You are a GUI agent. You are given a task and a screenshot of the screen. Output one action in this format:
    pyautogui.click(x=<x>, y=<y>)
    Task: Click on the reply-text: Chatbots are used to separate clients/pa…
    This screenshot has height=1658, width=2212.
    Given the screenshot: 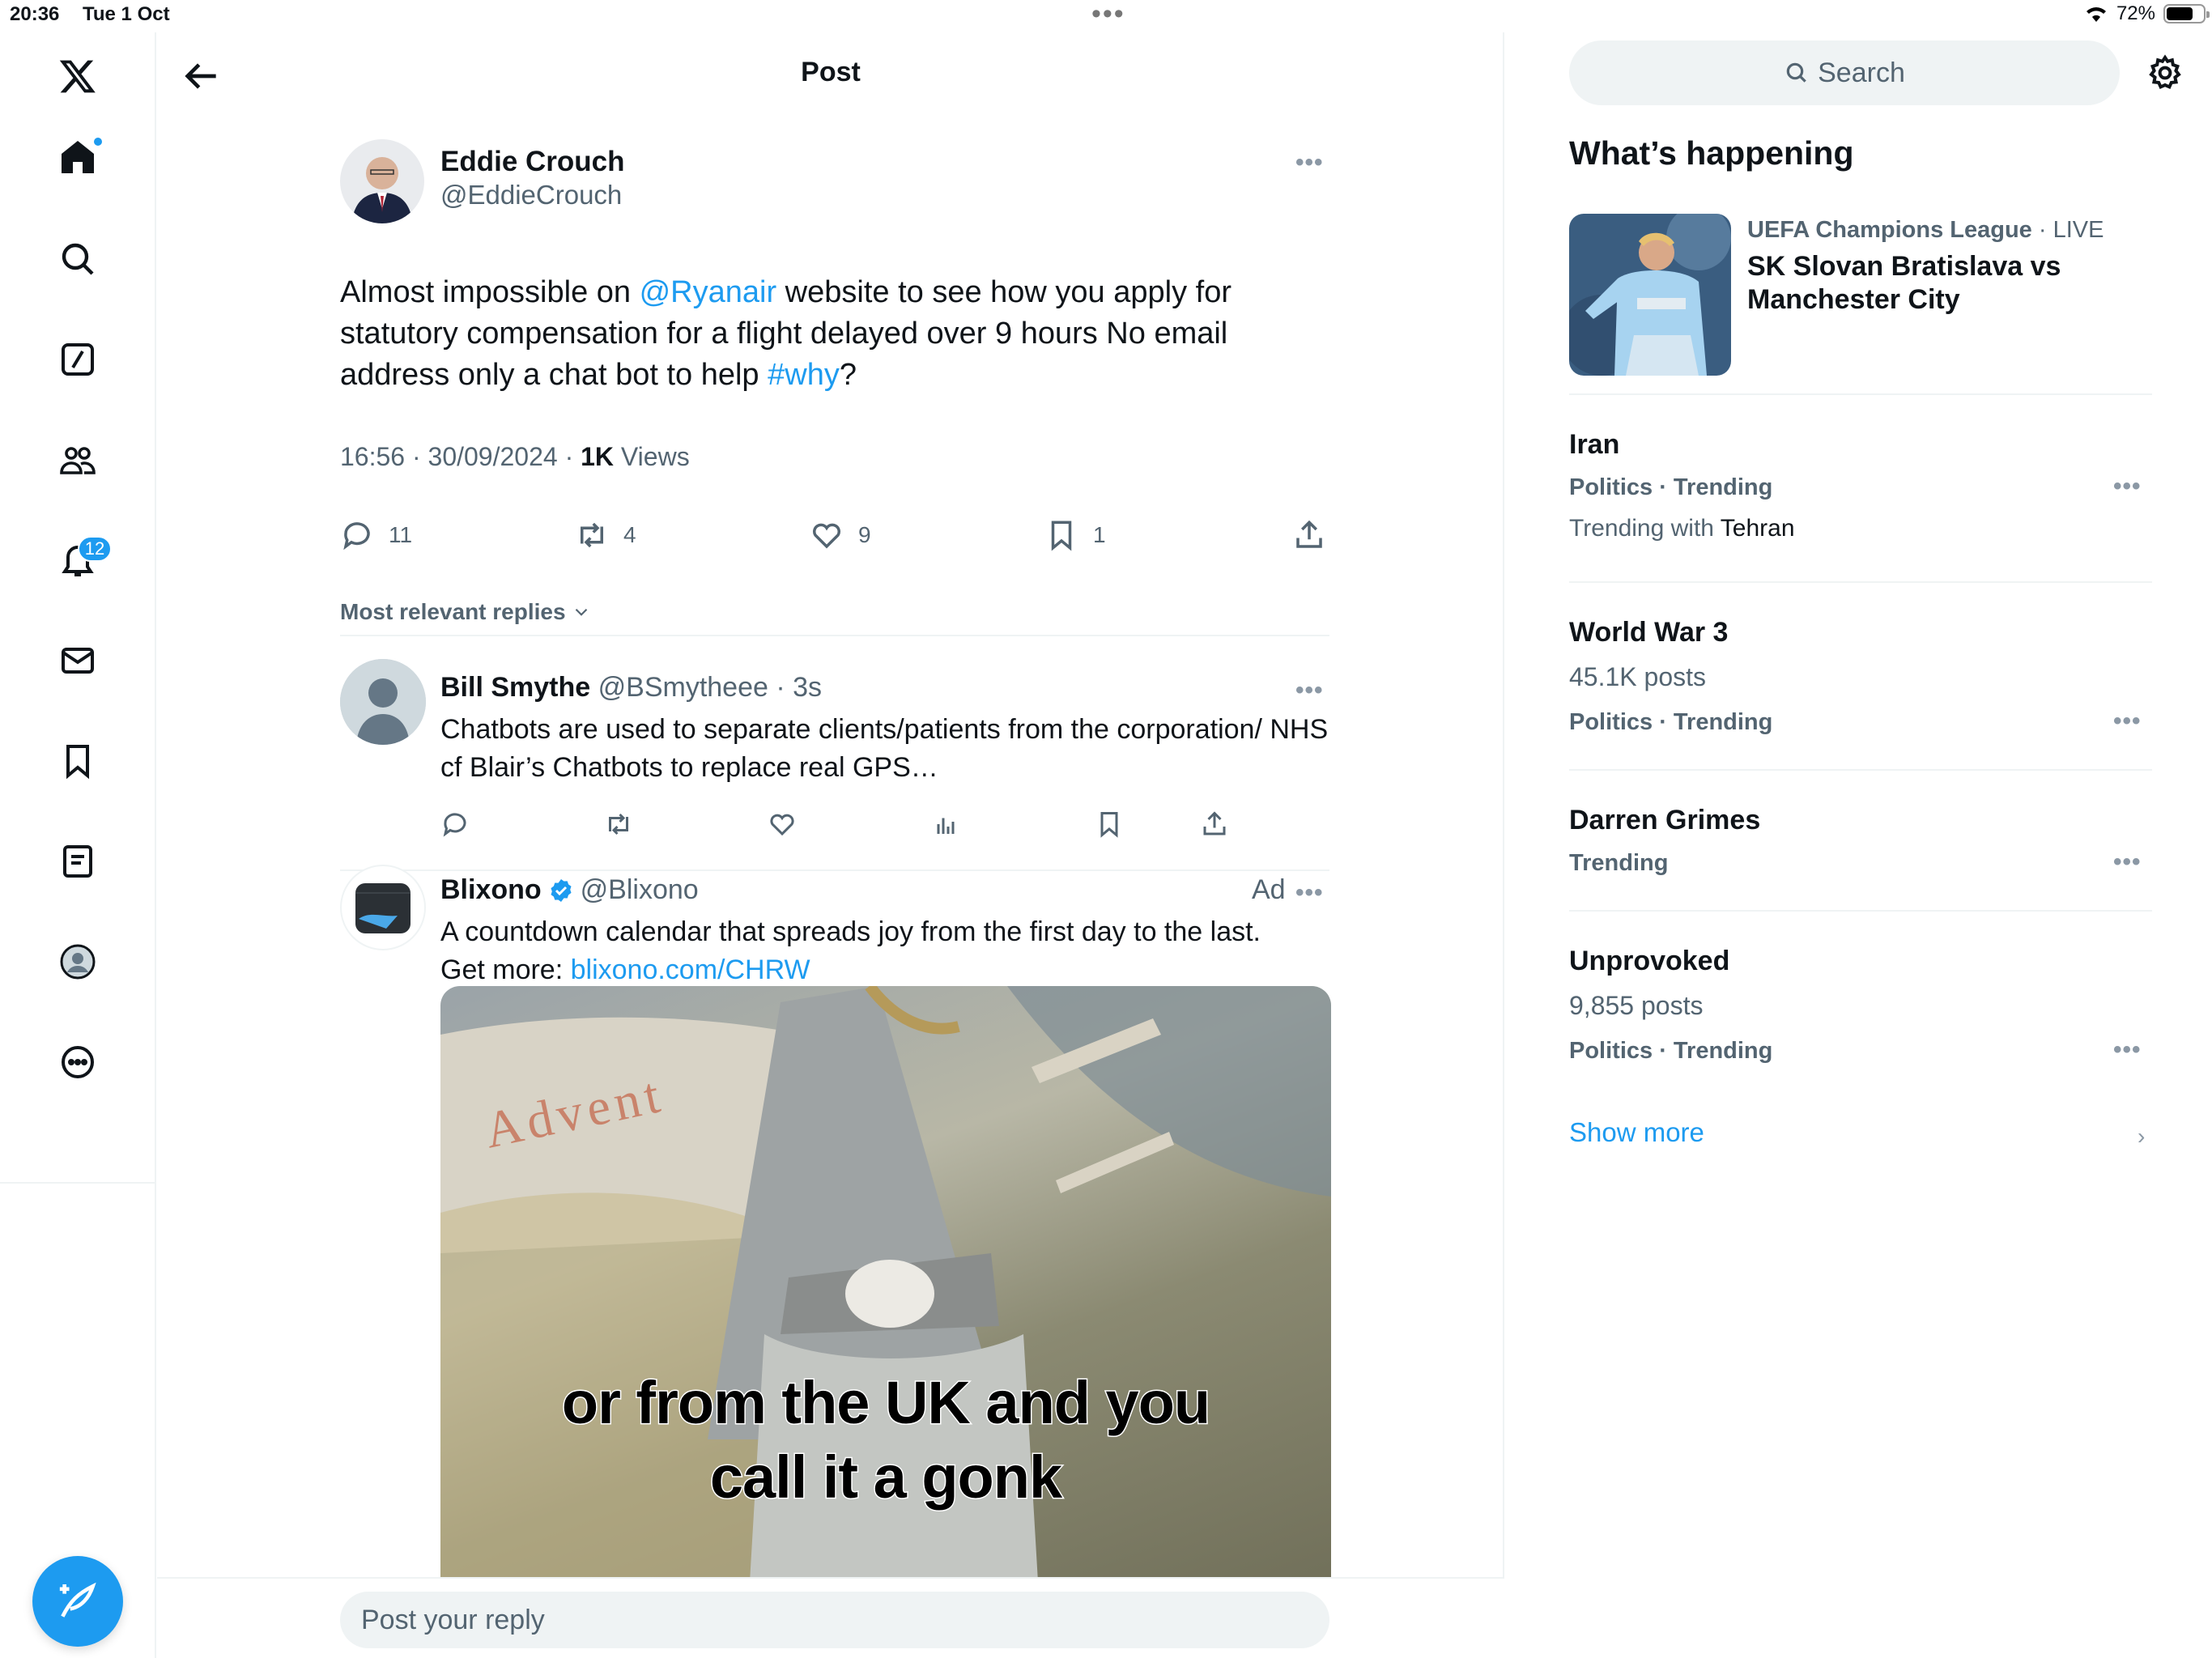 What is the action you would take?
    pyautogui.click(x=885, y=748)
    